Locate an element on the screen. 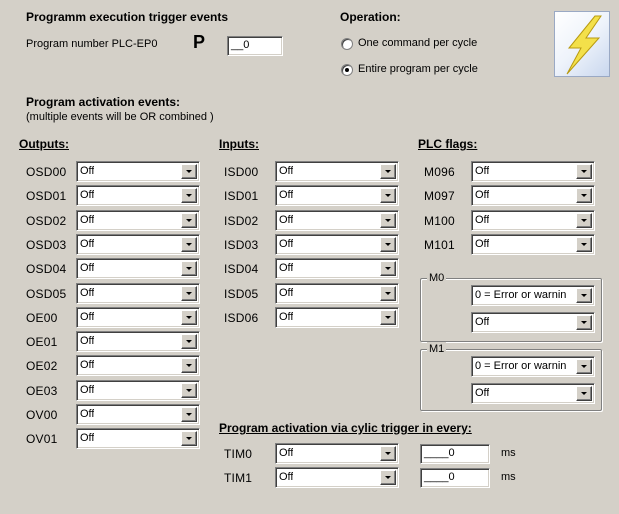 This screenshot has width=619, height=514. output-osd05-value: Off is located at coordinates (87, 292).